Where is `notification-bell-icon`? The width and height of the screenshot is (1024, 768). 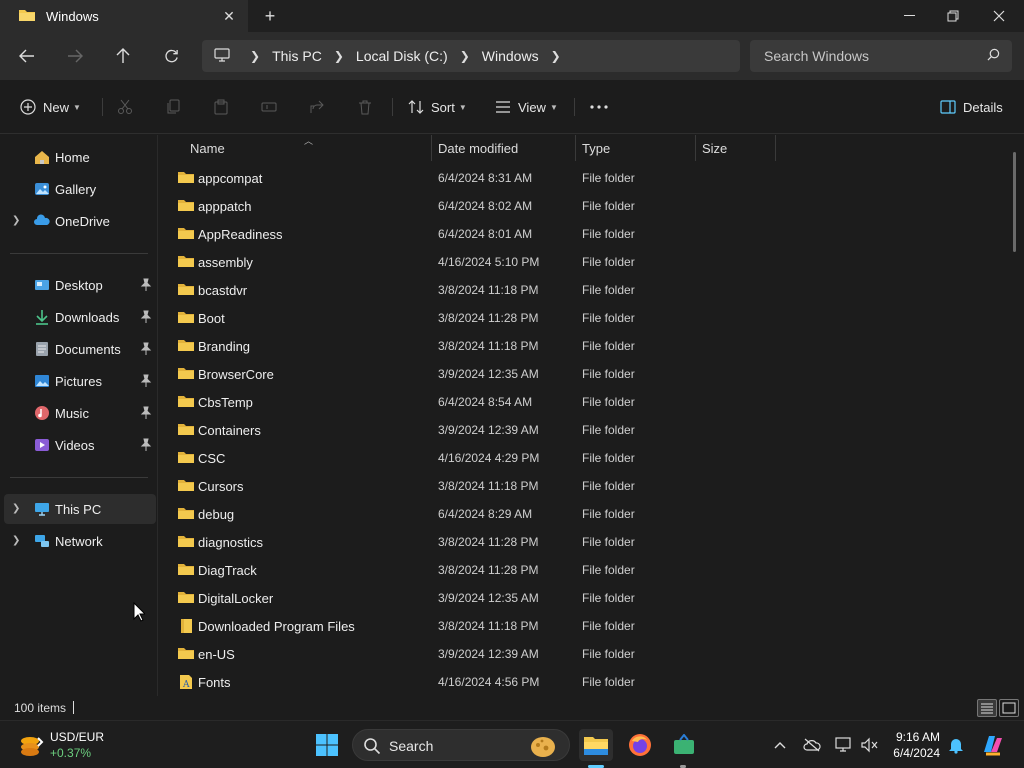
notification-bell-icon is located at coordinates (956, 745).